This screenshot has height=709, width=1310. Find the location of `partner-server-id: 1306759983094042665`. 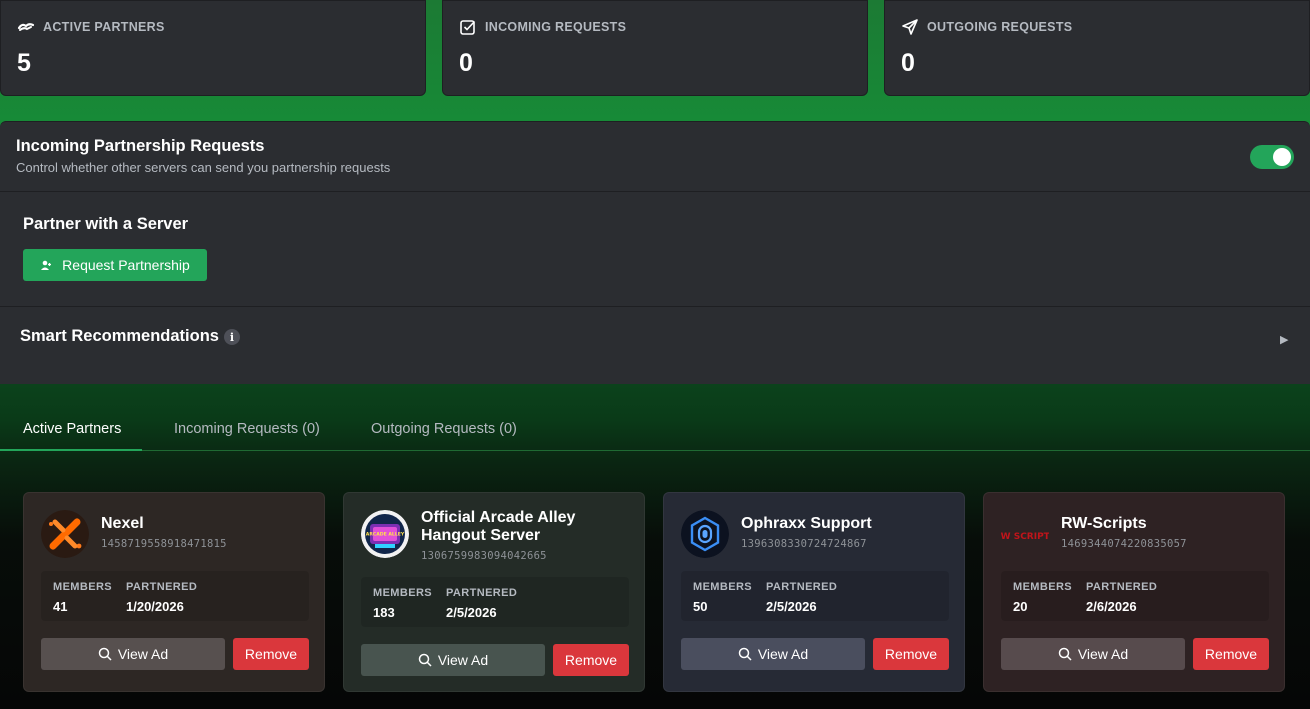

partner-server-id: 1306759983094042665 is located at coordinates (484, 556).